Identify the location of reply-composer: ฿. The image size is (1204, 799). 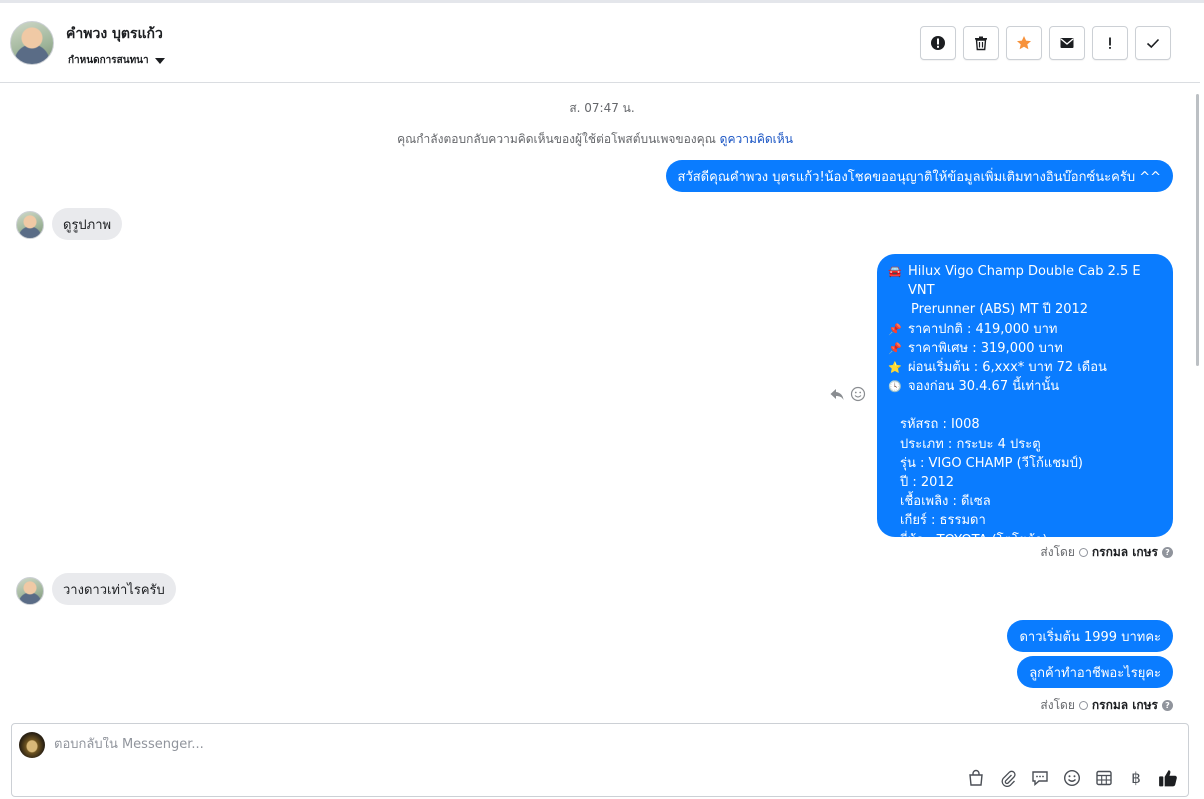
(600, 760).